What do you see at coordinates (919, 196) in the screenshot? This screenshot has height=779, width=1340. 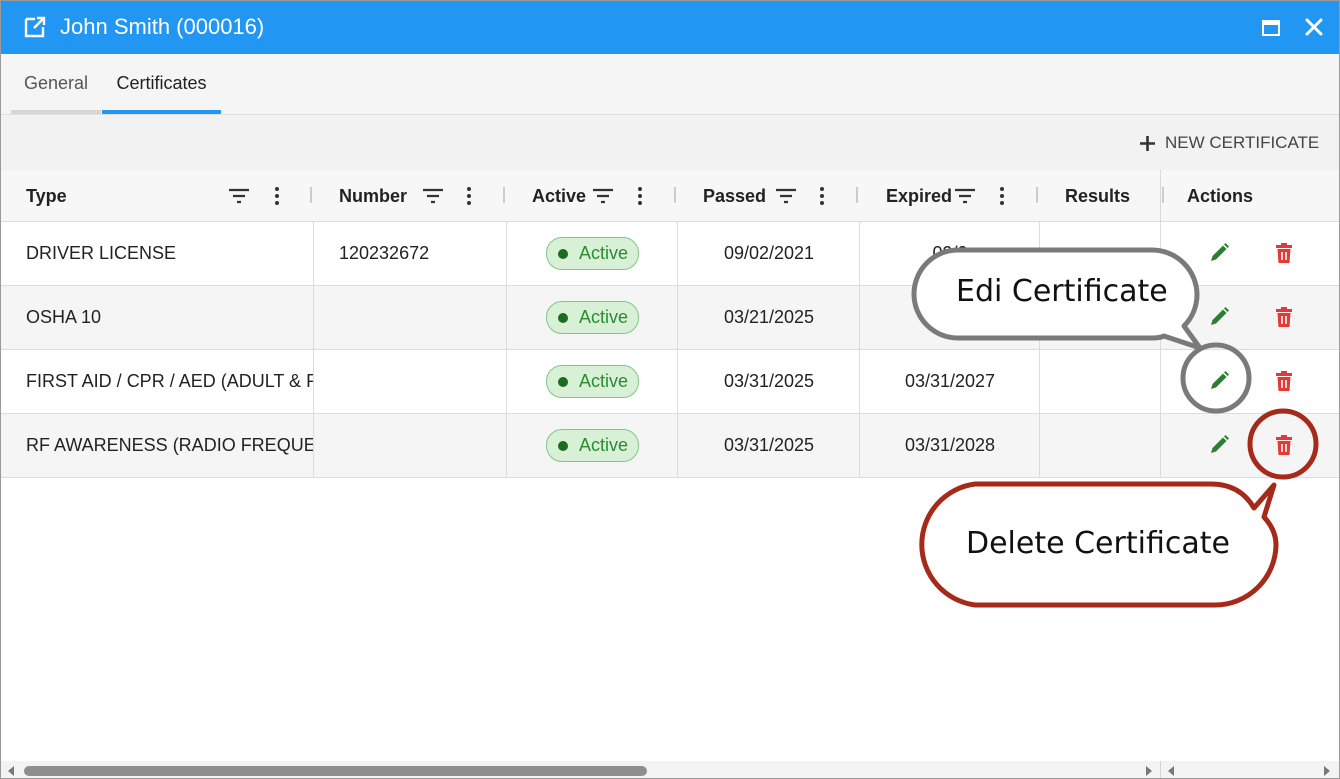 I see `column-header-expired: Expired` at bounding box center [919, 196].